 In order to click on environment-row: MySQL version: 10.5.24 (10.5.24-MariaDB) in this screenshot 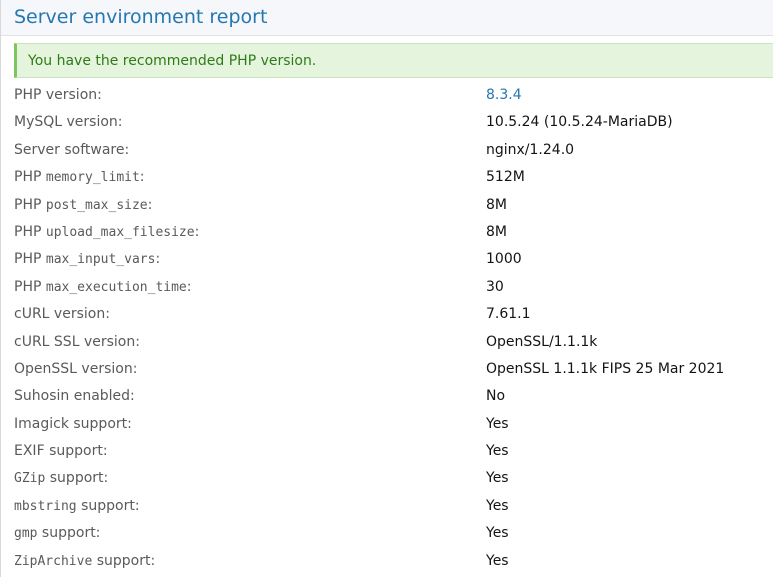, I will do `click(387, 121)`.